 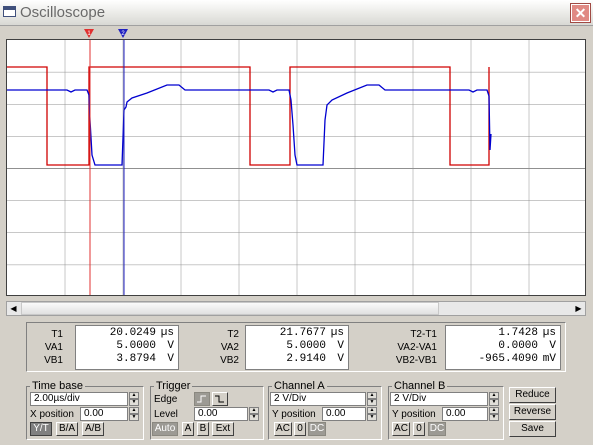 I want to click on edge-label: Edge, so click(x=166, y=399).